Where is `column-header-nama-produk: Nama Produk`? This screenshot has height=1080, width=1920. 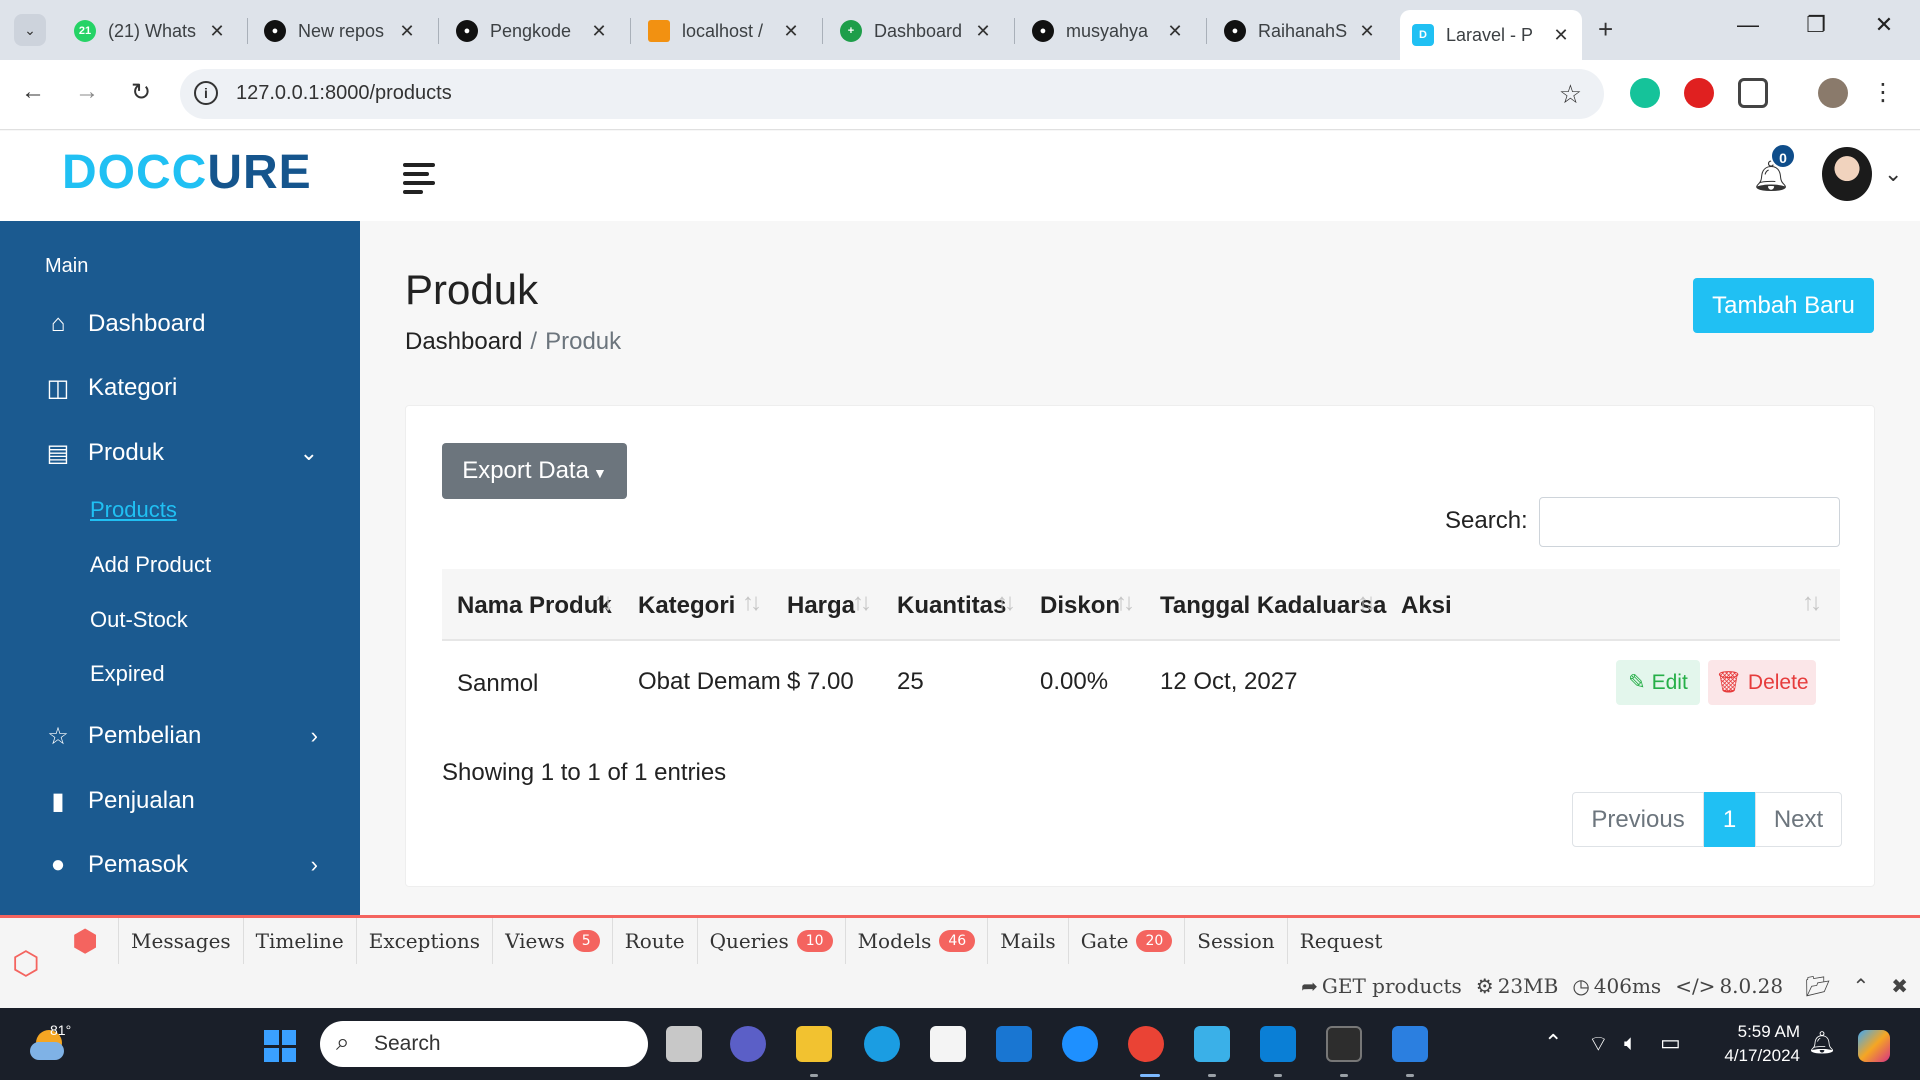
column-header-nama-produk: Nama Produk is located at coordinates (534, 606).